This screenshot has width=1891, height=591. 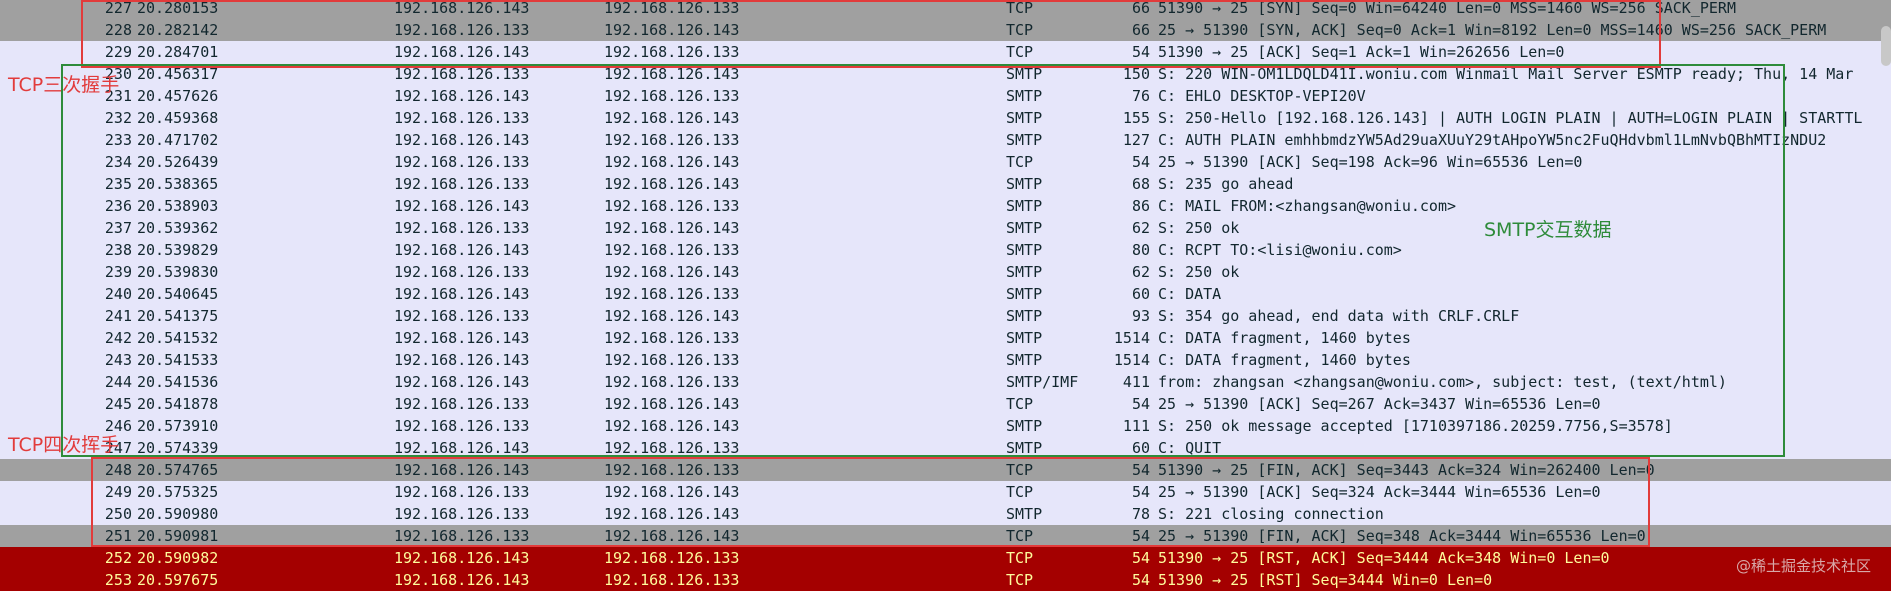 What do you see at coordinates (178, 492) in the screenshot?
I see `packet-time-cell: 20.575325` at bounding box center [178, 492].